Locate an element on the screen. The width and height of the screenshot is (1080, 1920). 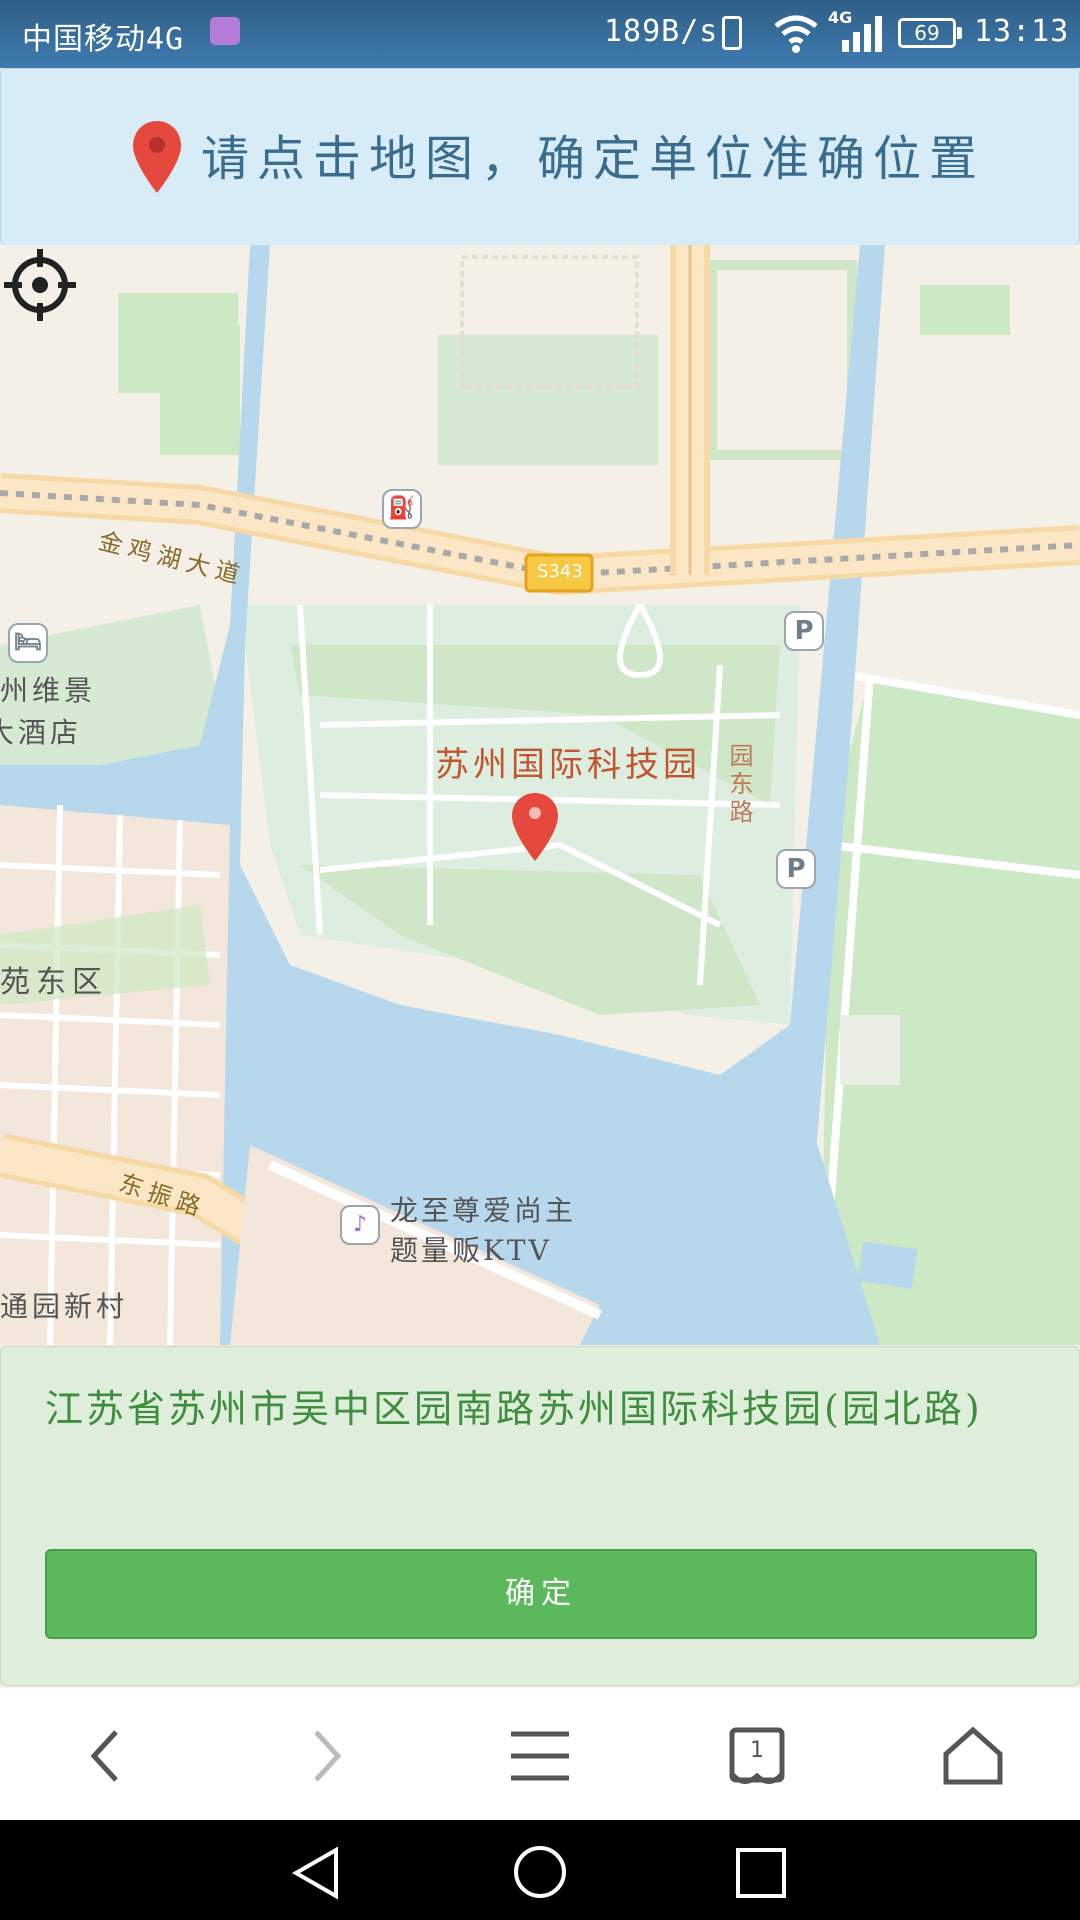
nav-home-icon is located at coordinates (540, 1872).